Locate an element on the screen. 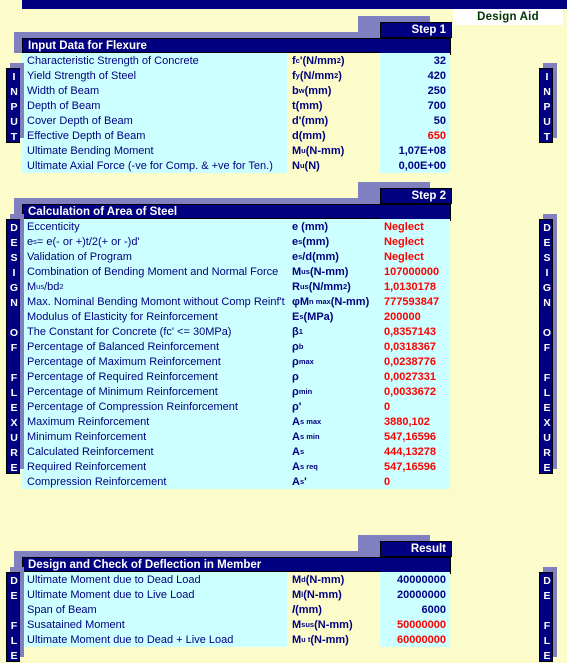 This screenshot has width=567, height=663. row-label: Modulus of Elasticity for Reinforcement is located at coordinates (154, 316).